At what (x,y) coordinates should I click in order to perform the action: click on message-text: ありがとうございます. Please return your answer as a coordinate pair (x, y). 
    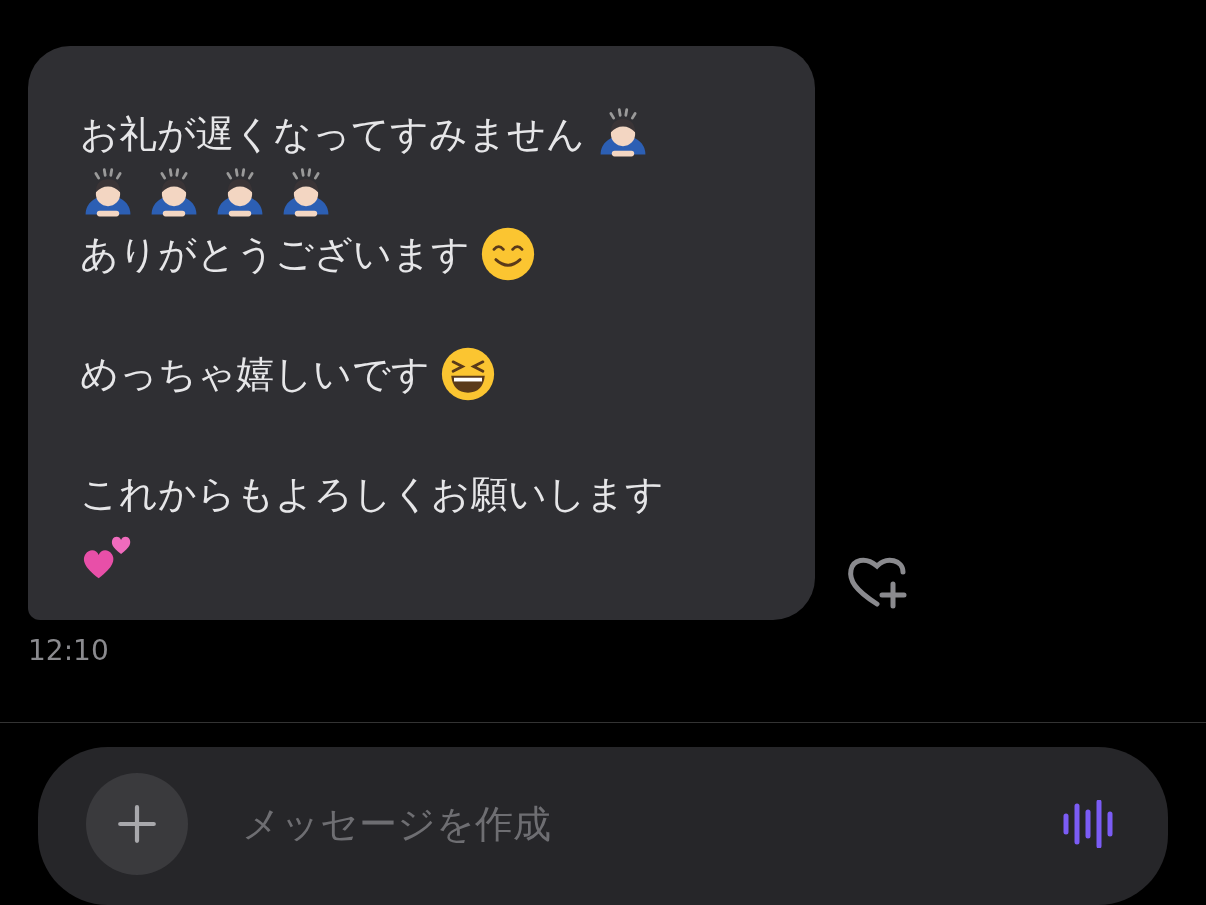
    Looking at the image, I should click on (275, 254).